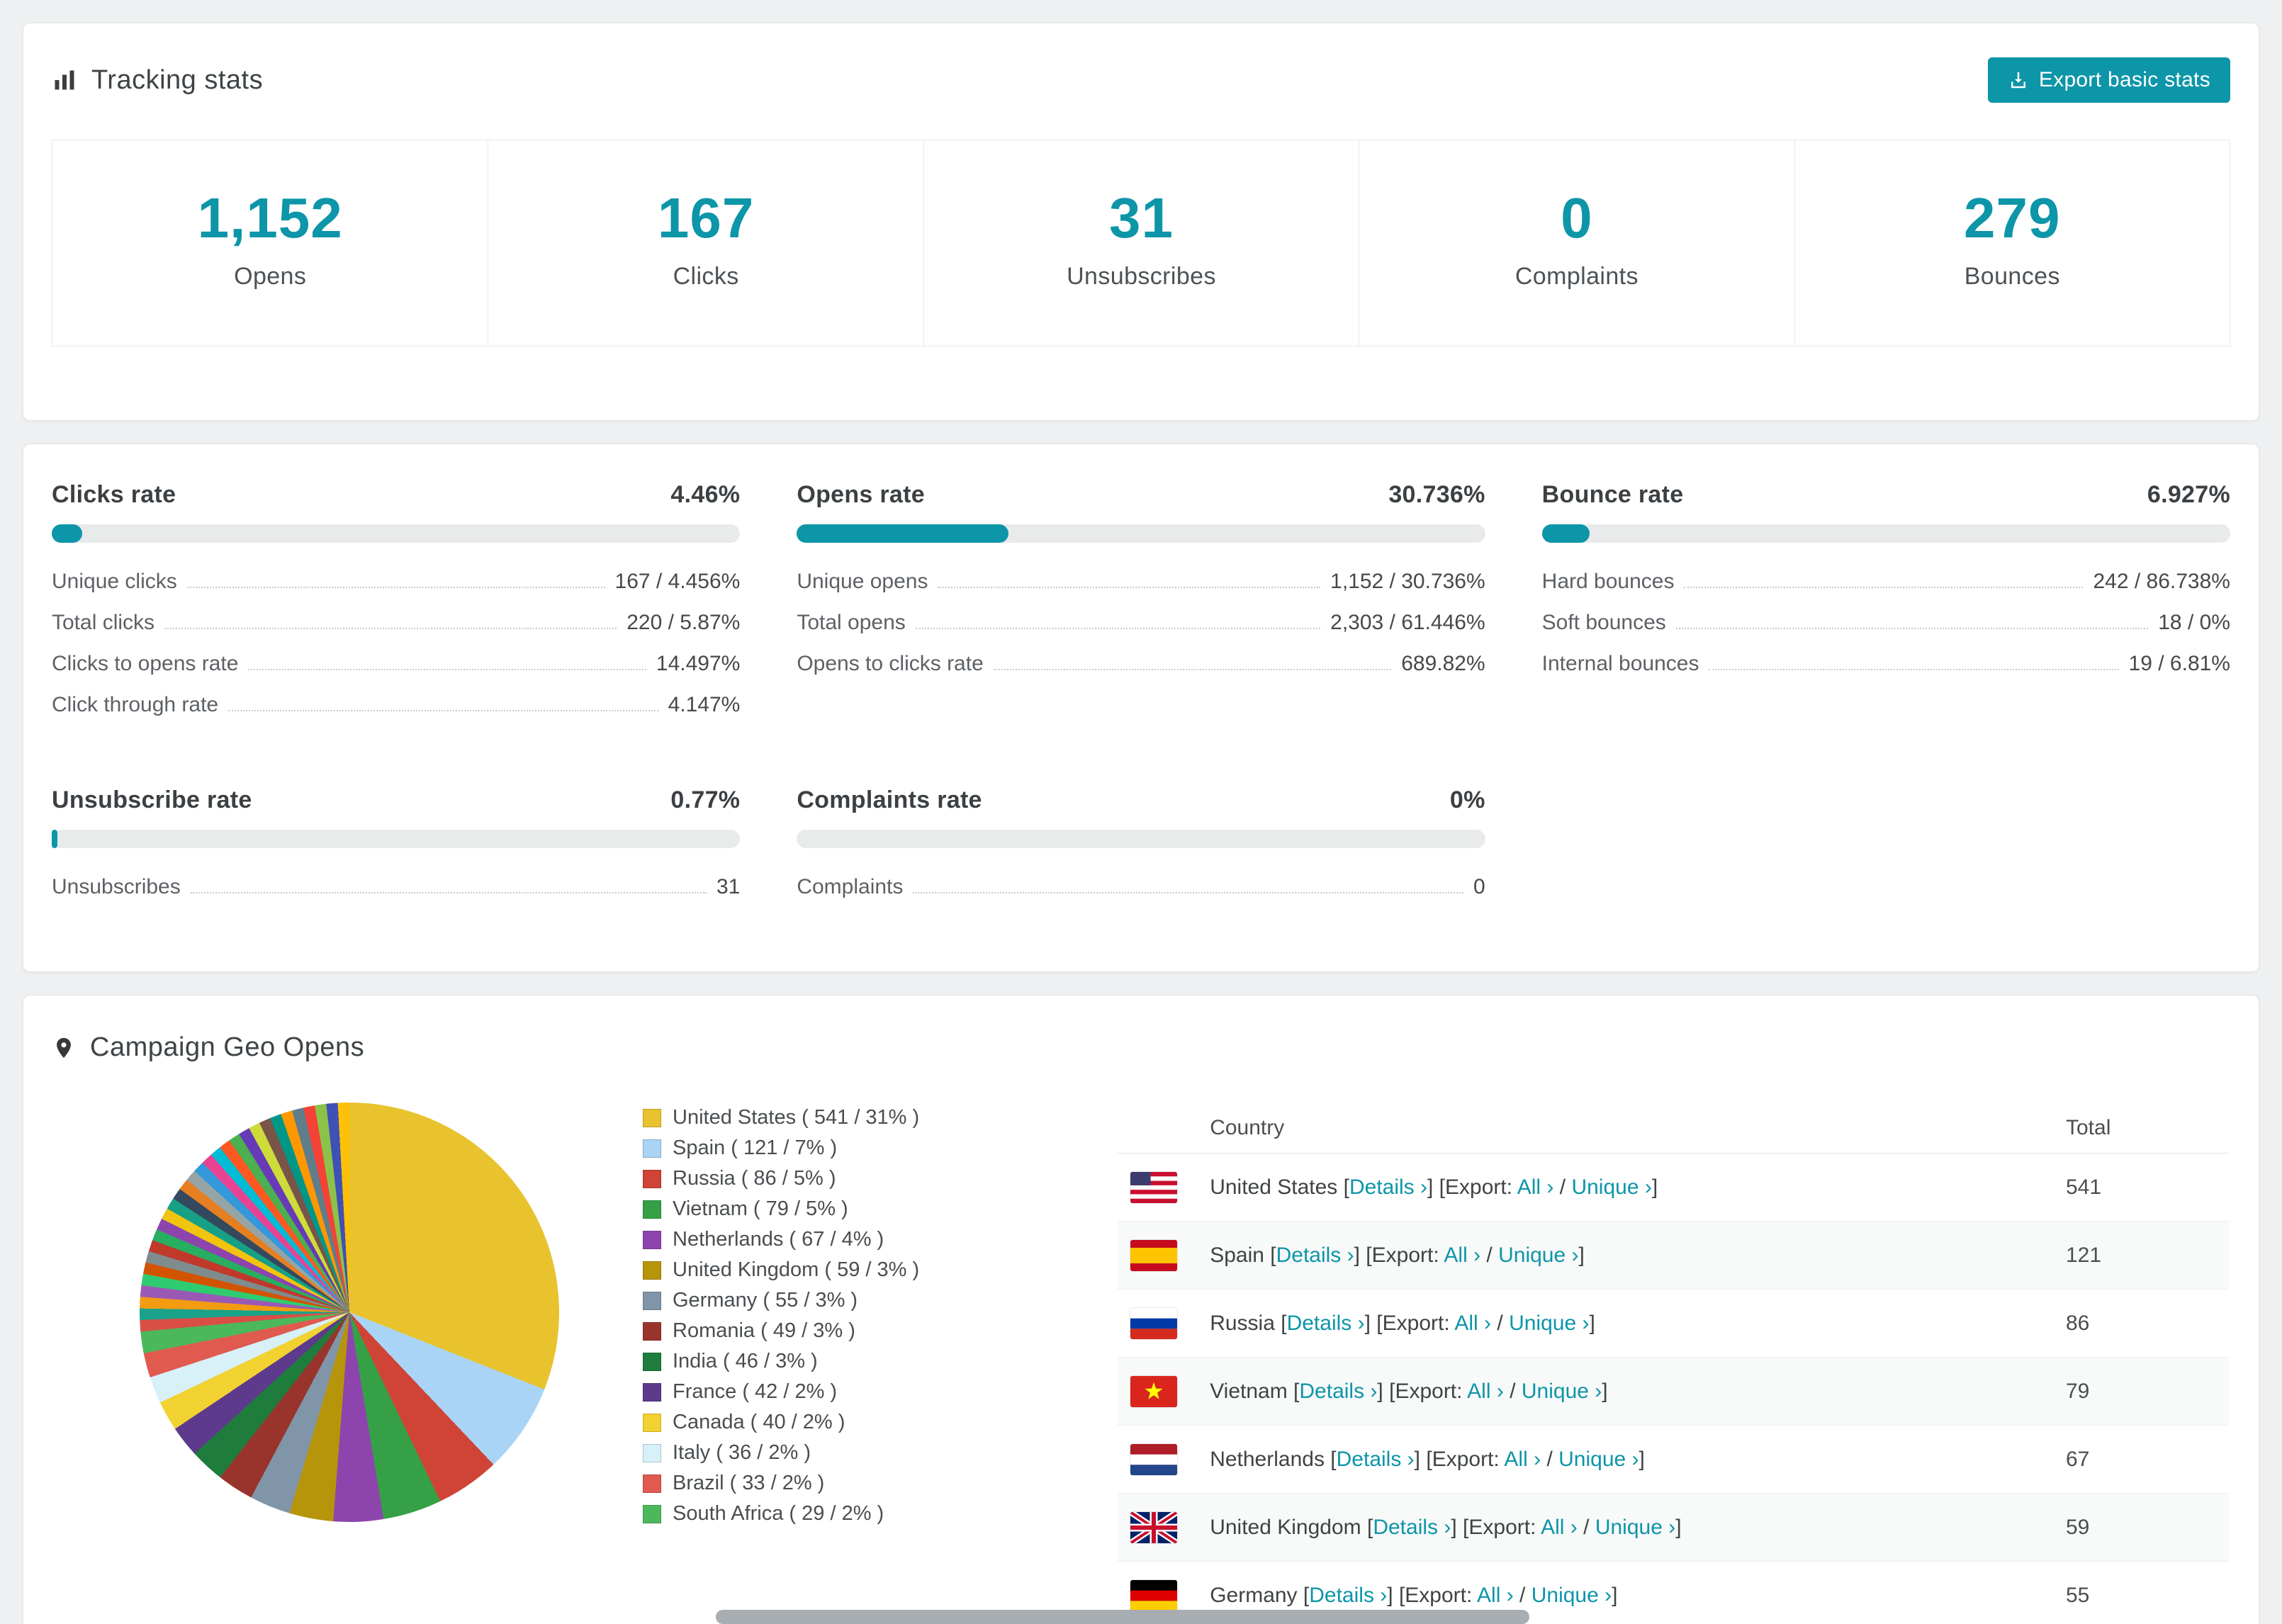 This screenshot has height=1624, width=2282. Describe the element at coordinates (1142, 217) in the screenshot. I see `stat-value: 31` at that location.